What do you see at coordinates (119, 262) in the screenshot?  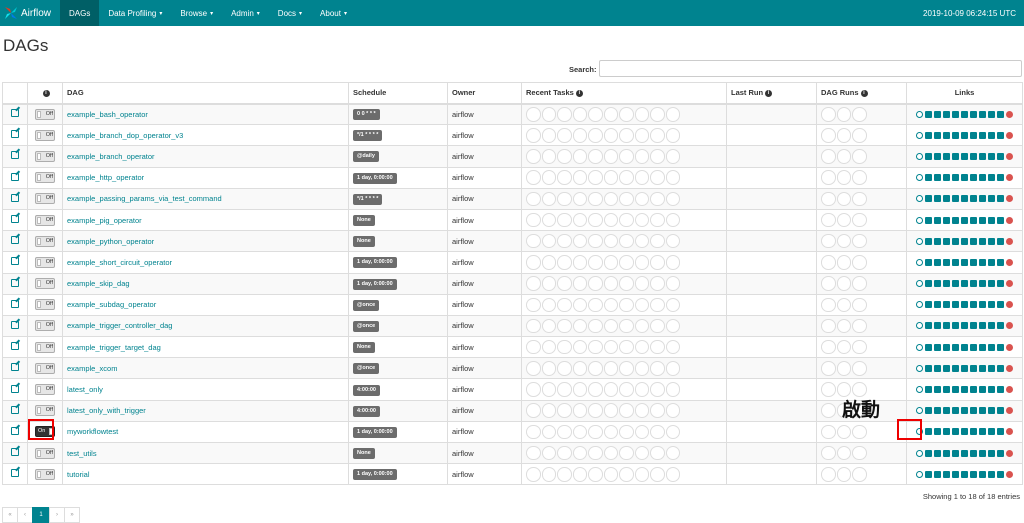 I see `dag-link: example_short_circuit_operator` at bounding box center [119, 262].